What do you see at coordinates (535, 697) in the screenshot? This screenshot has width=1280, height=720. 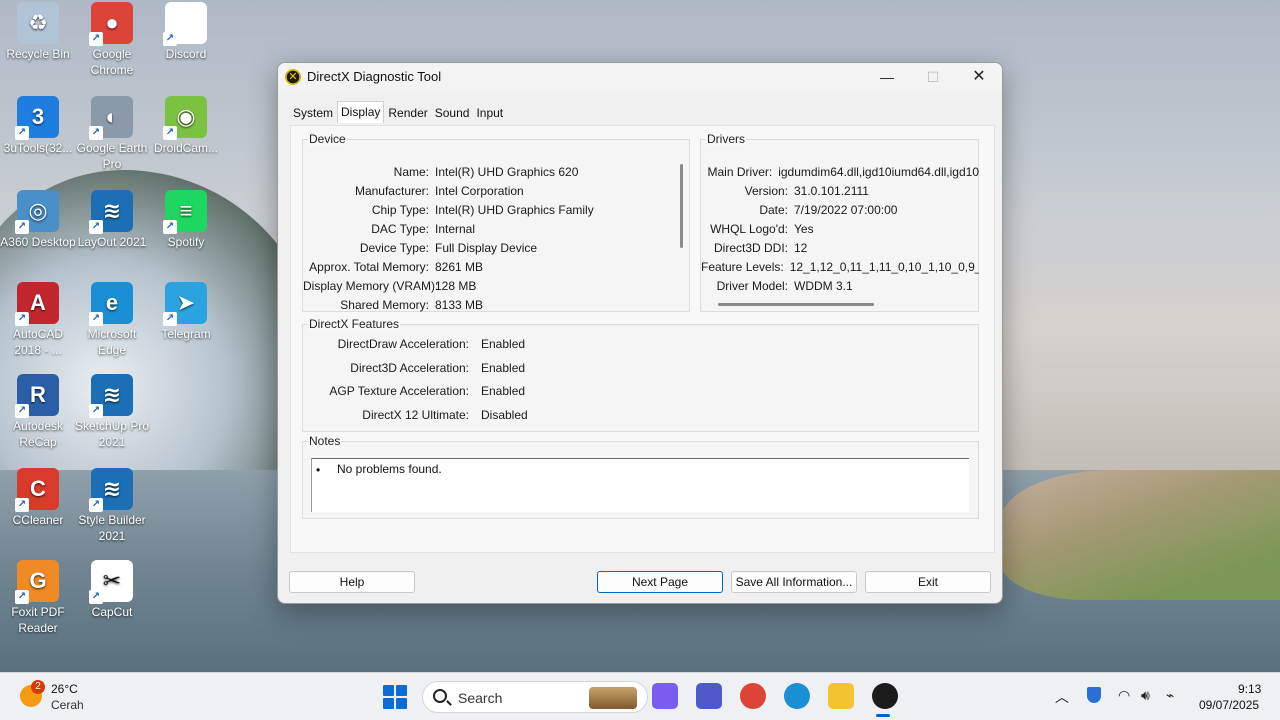 I see `taskbar-search-box: Search` at bounding box center [535, 697].